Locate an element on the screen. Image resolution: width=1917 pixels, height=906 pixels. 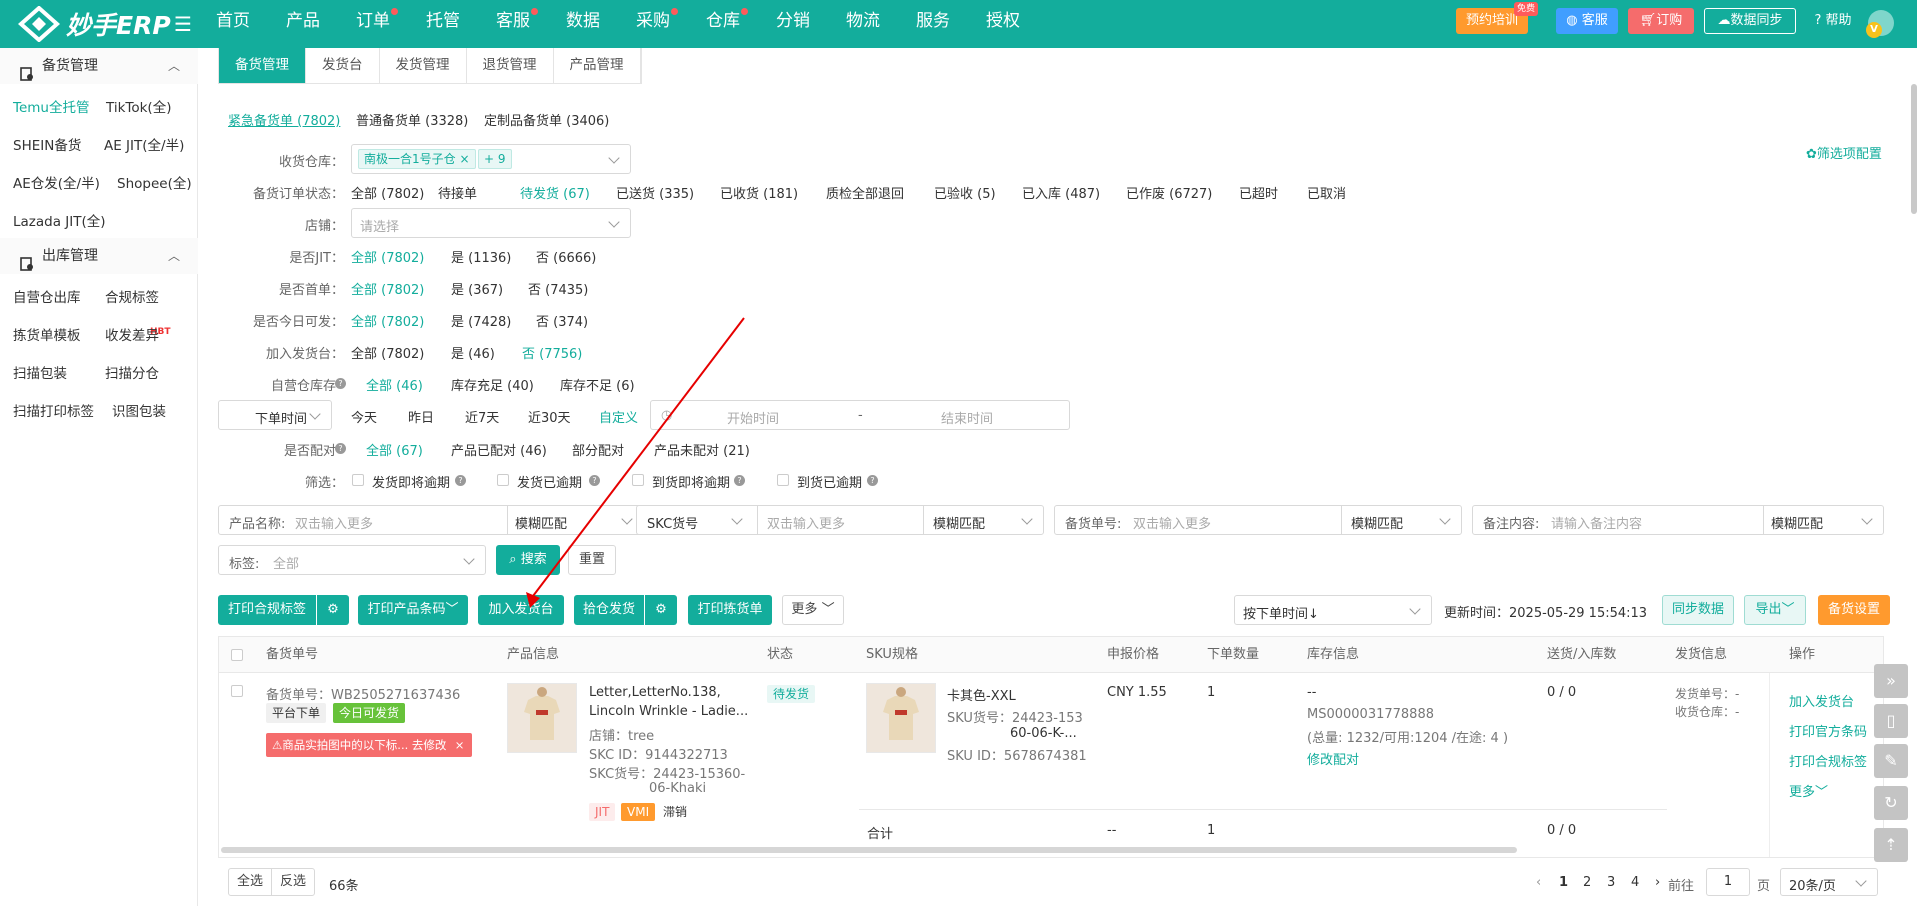
total-count: 66条 is located at coordinates (344, 886).